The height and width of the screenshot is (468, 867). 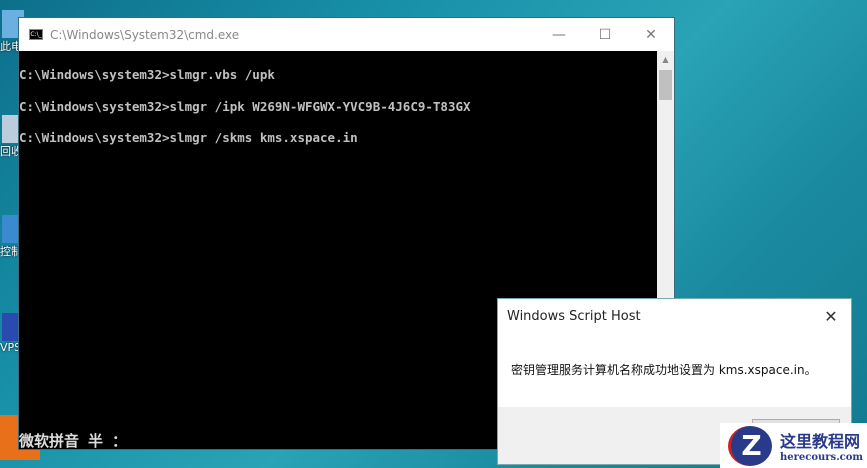 What do you see at coordinates (574, 316) in the screenshot?
I see `dialog-title: Windows Script Host` at bounding box center [574, 316].